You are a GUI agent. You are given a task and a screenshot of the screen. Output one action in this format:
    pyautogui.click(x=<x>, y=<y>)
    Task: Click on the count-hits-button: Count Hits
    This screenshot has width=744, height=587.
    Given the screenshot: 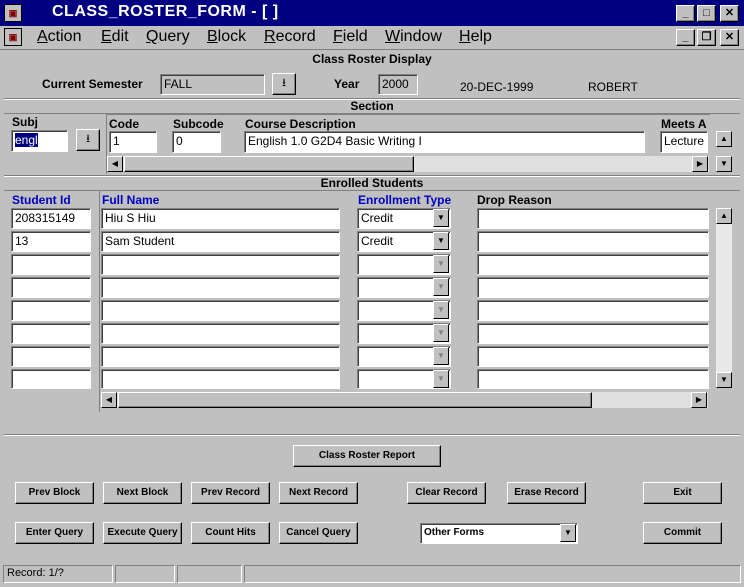 What is the action you would take?
    pyautogui.click(x=230, y=533)
    